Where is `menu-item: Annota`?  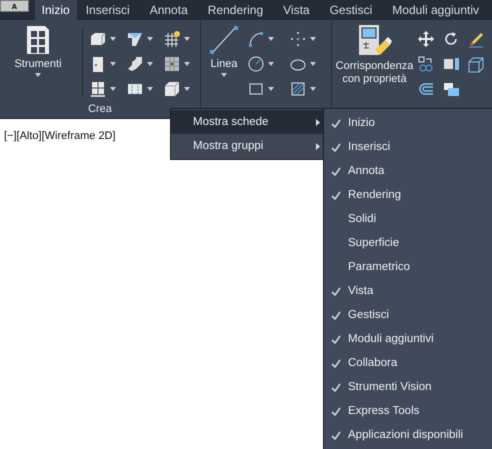 menu-item: Annota is located at coordinates (408, 171).